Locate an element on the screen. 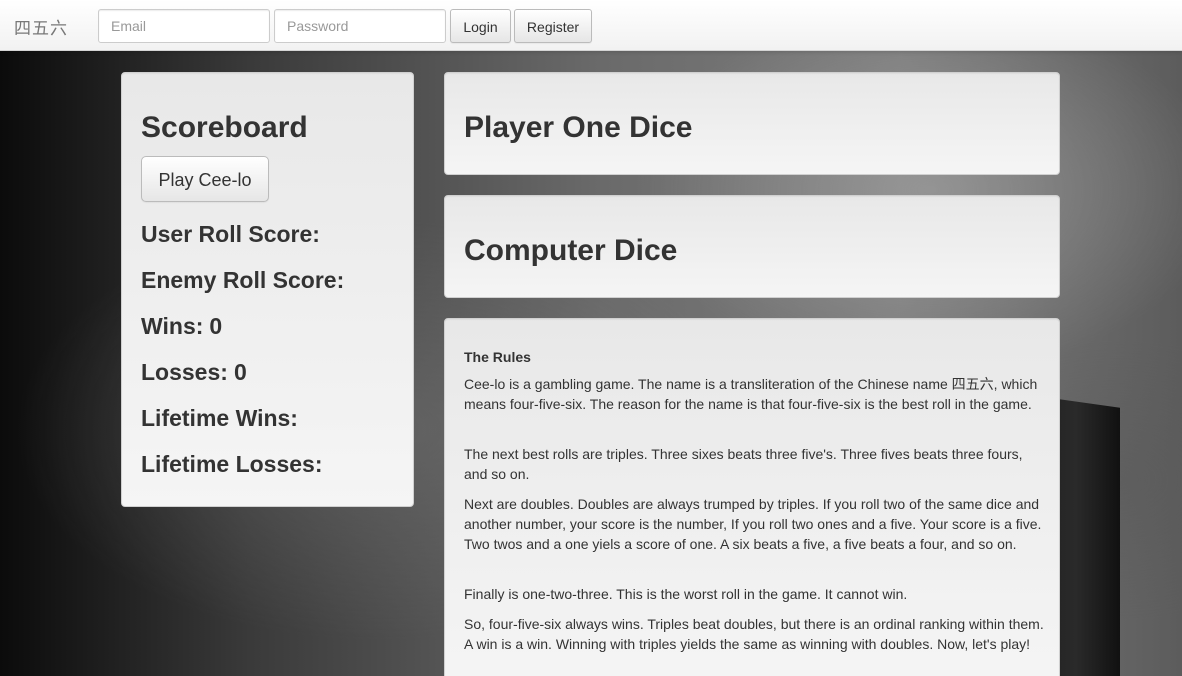 Image resolution: width=1182 pixels, height=676 pixels. computer-dice-title: Computer Dice is located at coordinates (571, 250).